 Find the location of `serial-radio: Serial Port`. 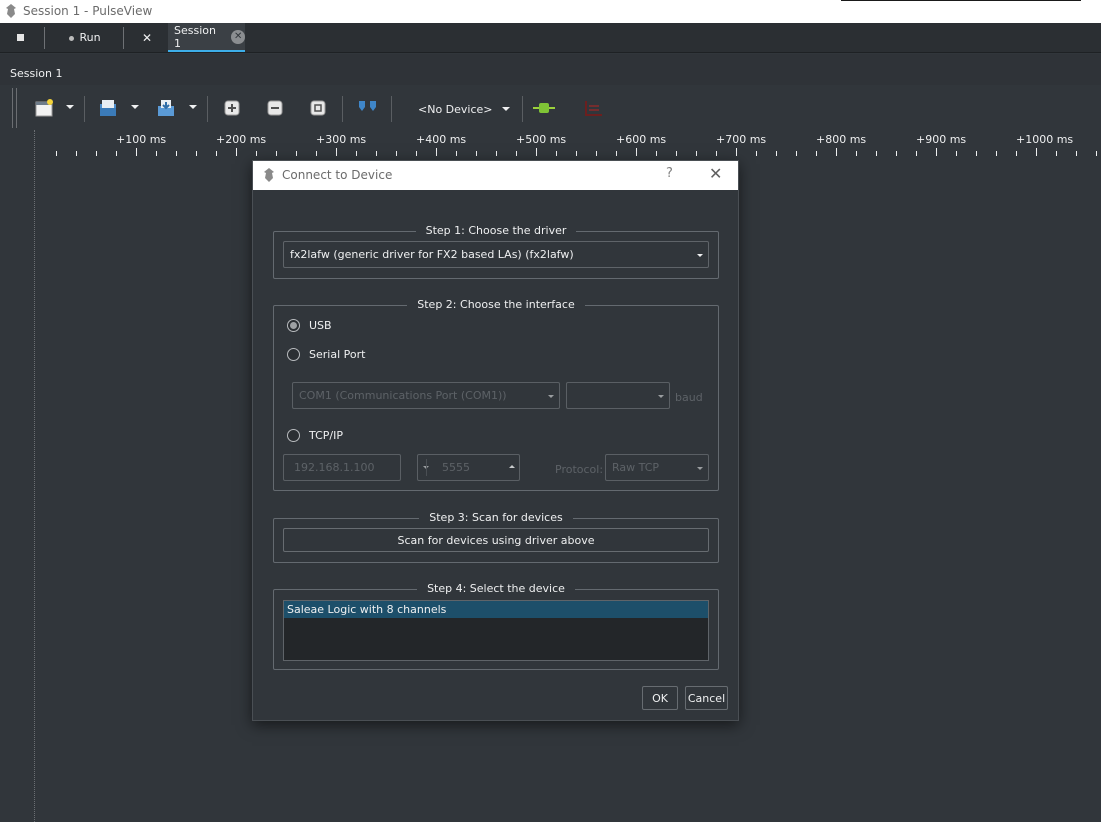

serial-radio: Serial Port is located at coordinates (326, 354).